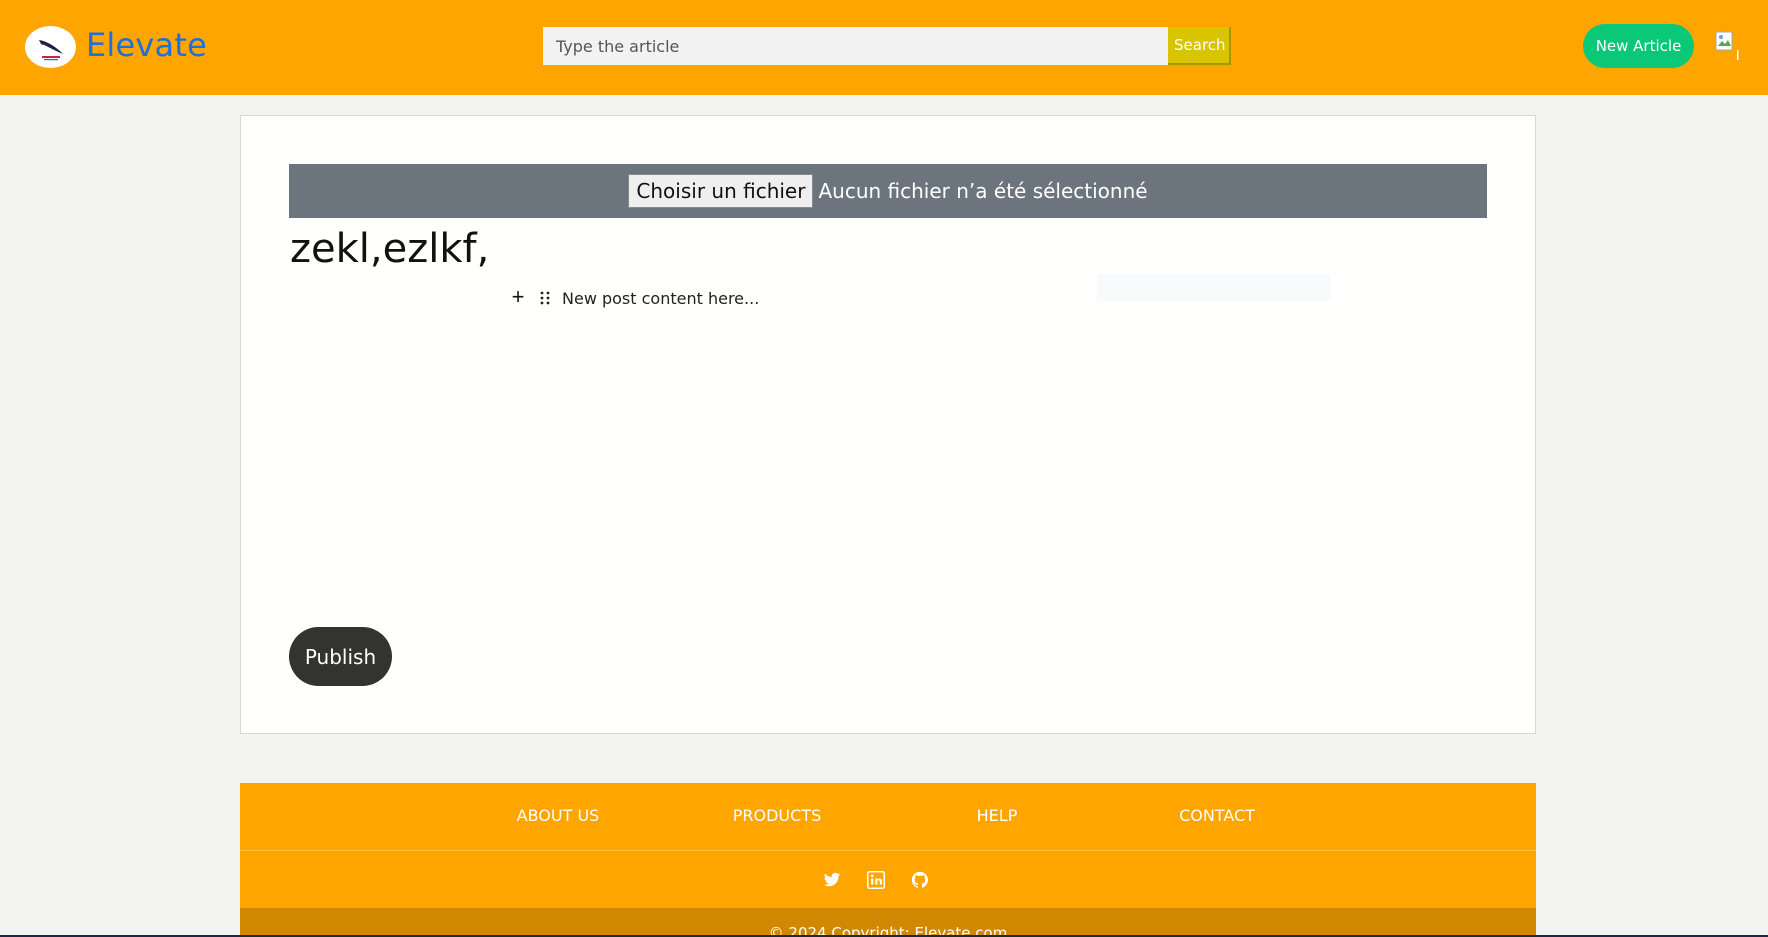  Describe the element at coordinates (340, 656) in the screenshot. I see `publish-button: Publish` at that location.